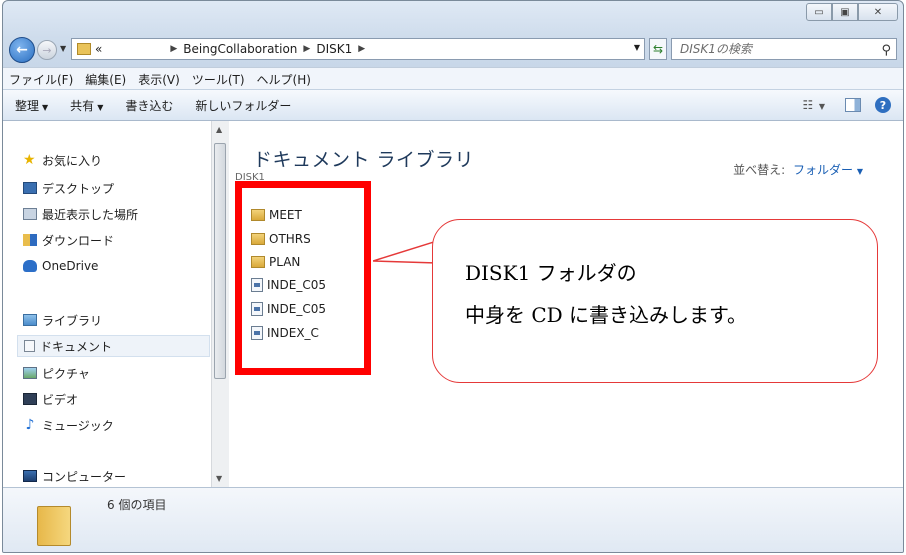 This screenshot has height=555, width=906. Describe the element at coordinates (405, 252) in the screenshot. I see `callout-tail` at that location.